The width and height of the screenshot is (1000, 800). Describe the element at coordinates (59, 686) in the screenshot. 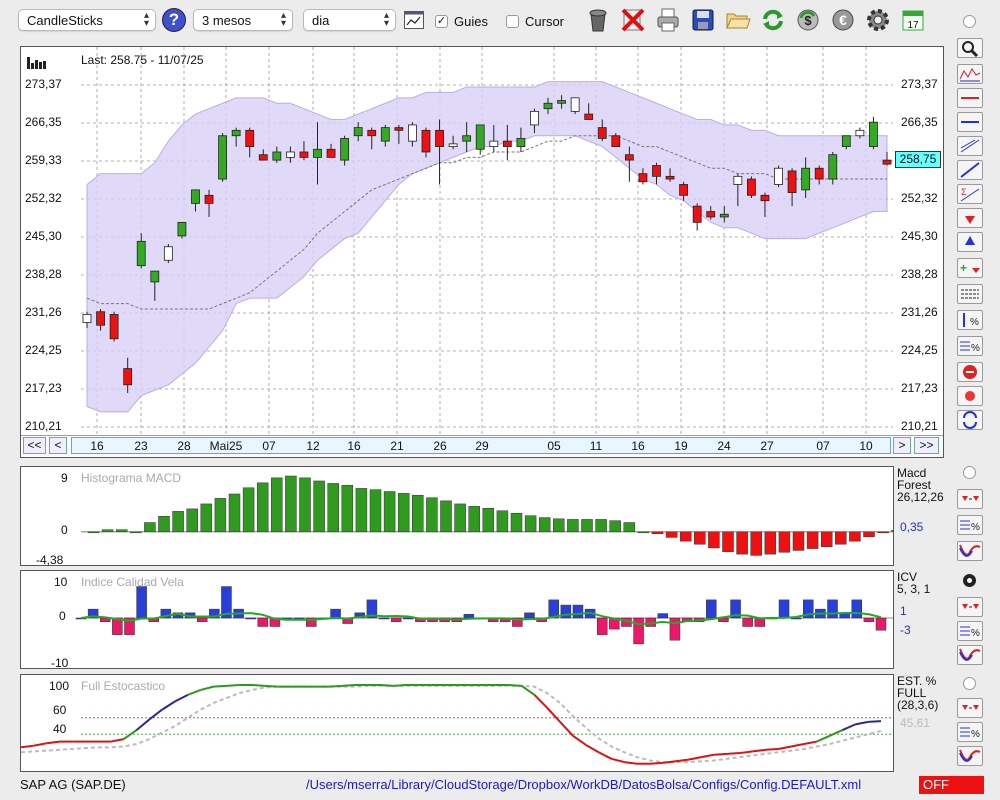

I see `stoch-y-100: 100` at that location.